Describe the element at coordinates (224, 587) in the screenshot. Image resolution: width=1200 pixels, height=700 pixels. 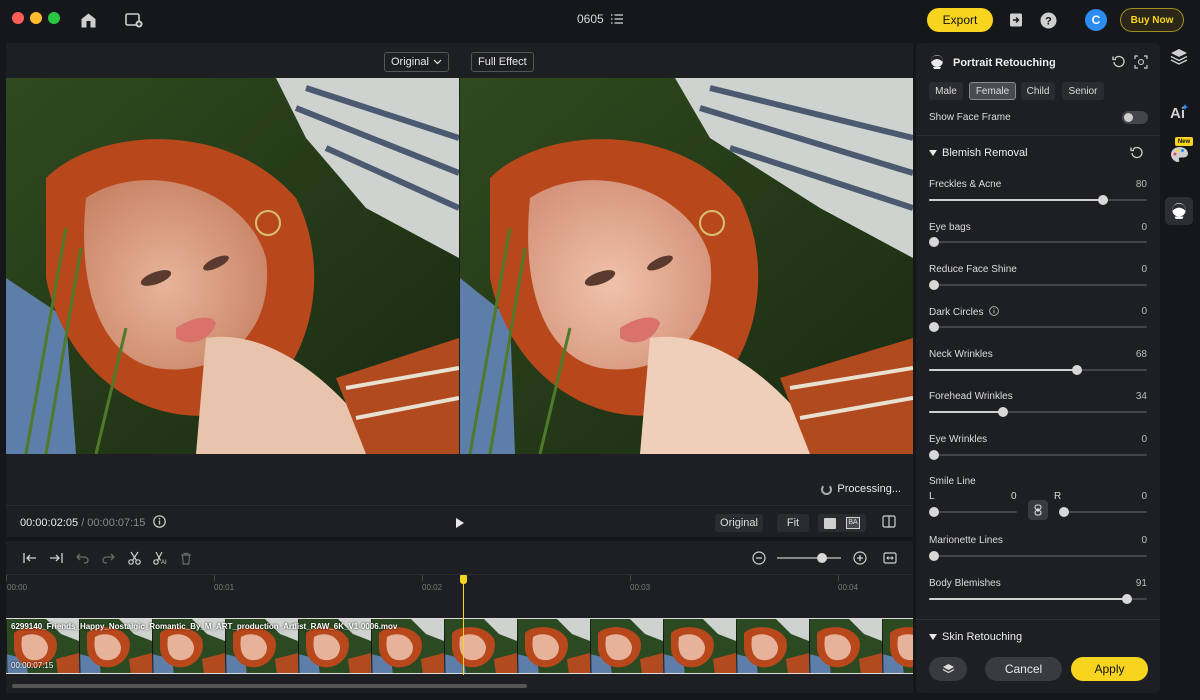
I see `ruler-label: 00:01` at that location.